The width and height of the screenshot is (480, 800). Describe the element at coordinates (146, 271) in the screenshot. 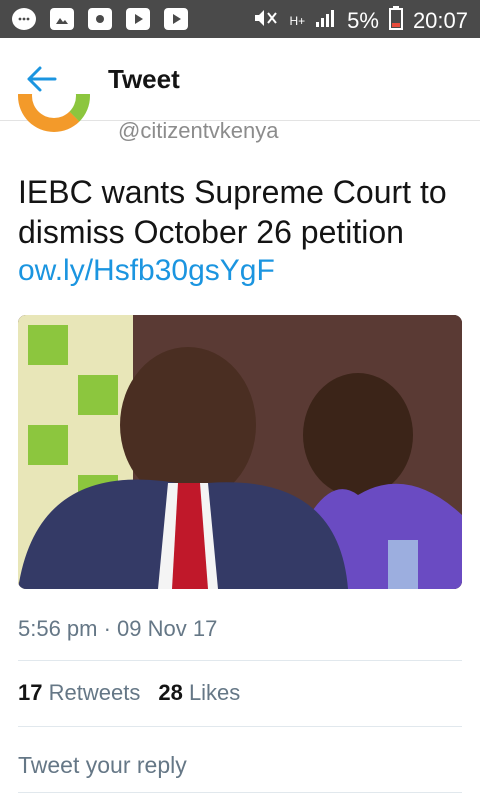

I see `tweet-link: ow.ly/Hsfb30gsYgF` at that location.